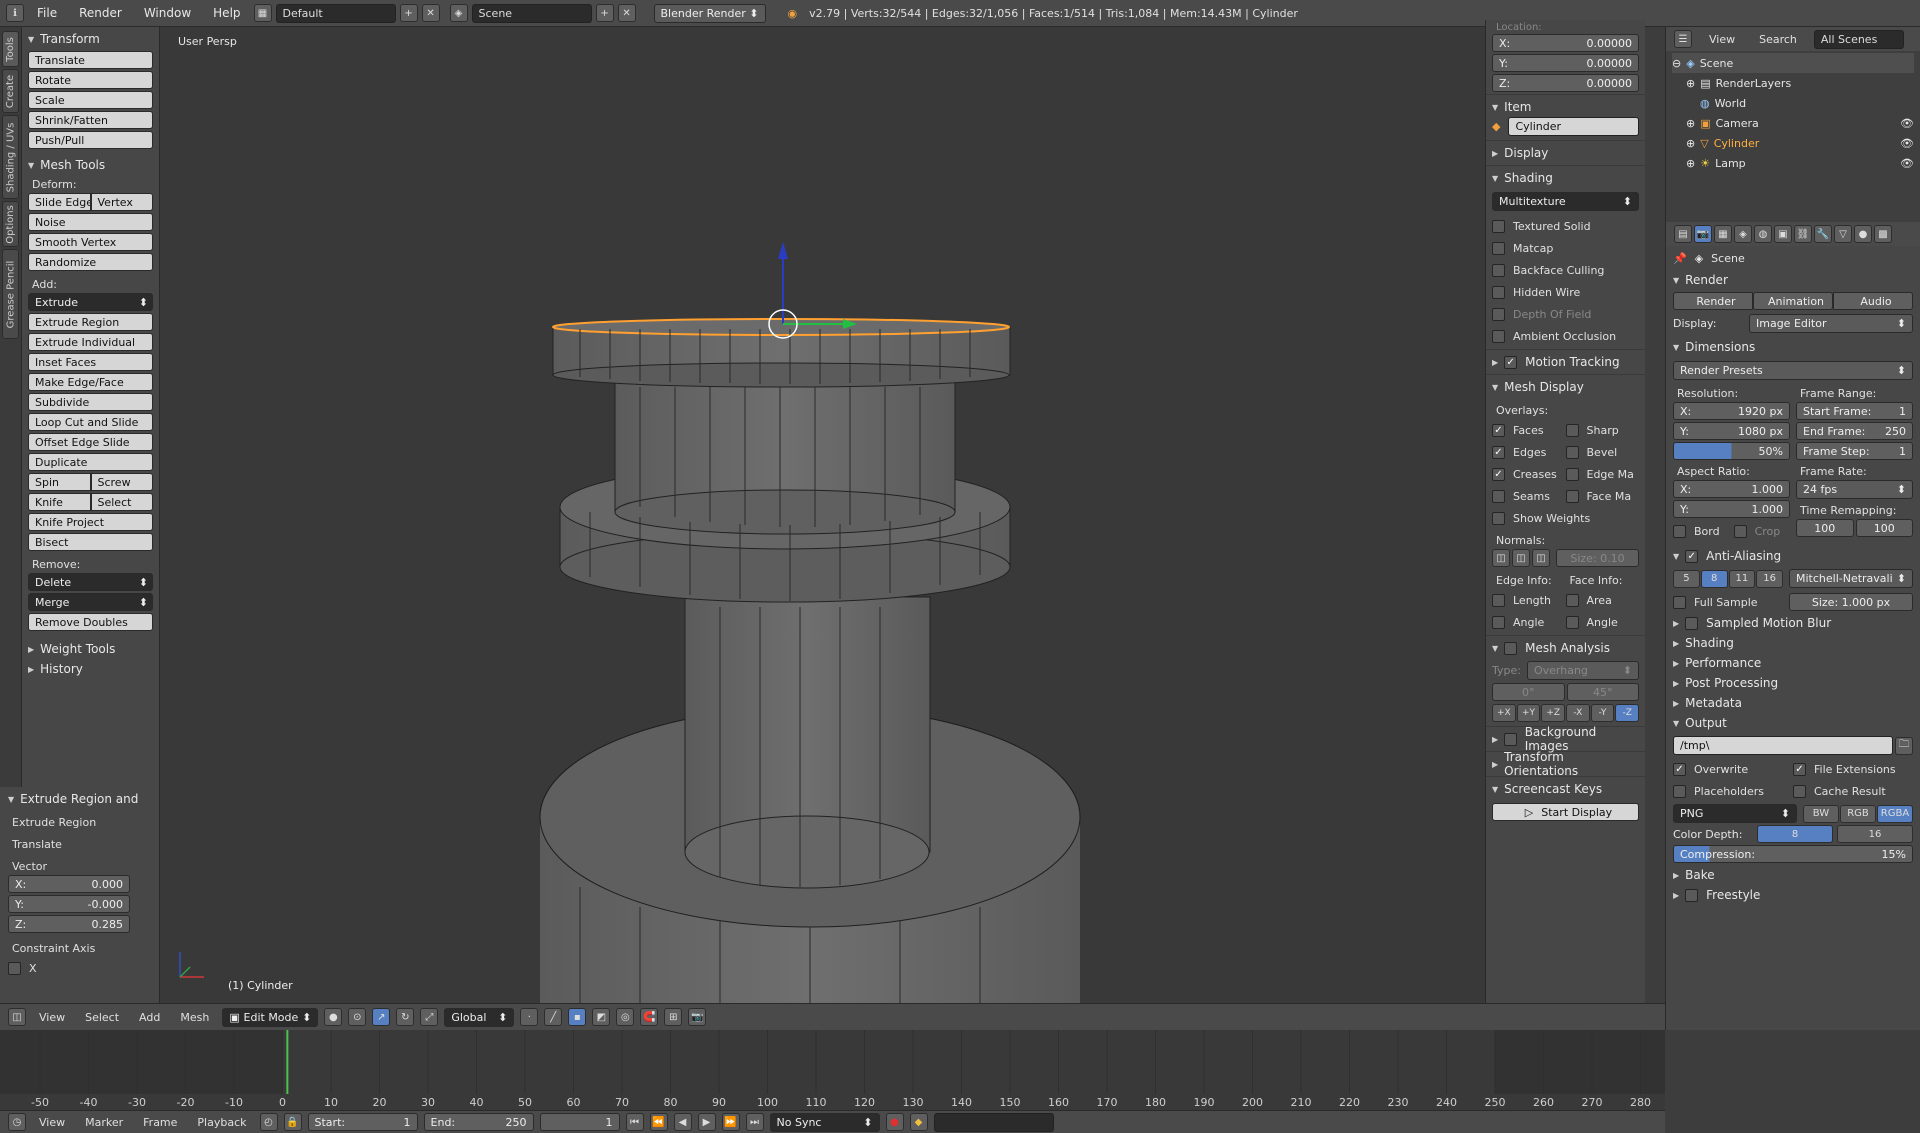 This screenshot has height=1133, width=1920. I want to click on output-header: ▼ Output, so click(1793, 723).